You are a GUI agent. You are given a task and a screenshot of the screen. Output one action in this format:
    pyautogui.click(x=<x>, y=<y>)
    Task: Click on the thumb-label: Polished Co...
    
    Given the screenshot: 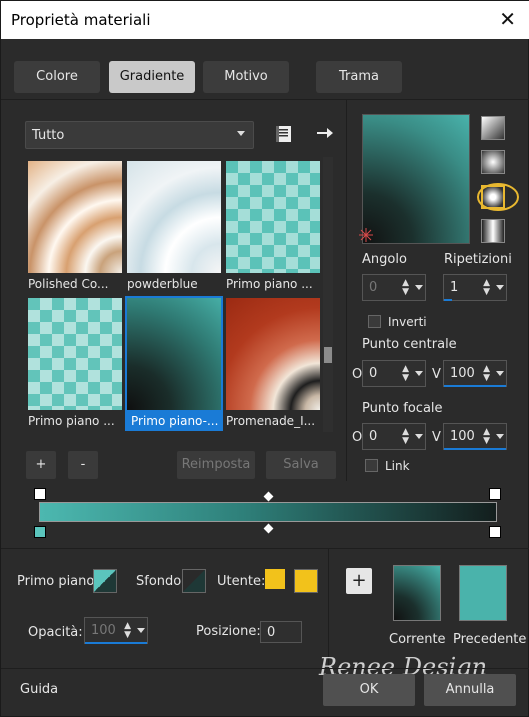 What is the action you would take?
    pyautogui.click(x=68, y=284)
    